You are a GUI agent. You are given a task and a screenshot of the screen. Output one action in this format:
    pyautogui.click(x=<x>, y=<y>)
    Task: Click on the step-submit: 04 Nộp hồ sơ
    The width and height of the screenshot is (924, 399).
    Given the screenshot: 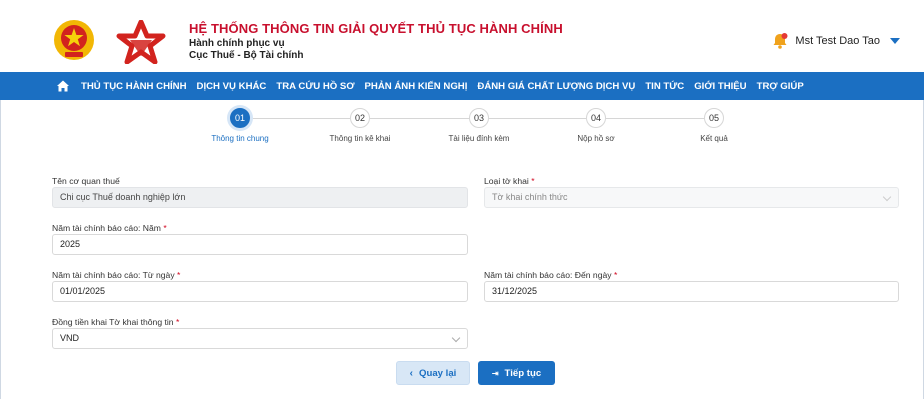 What is the action you would take?
    pyautogui.click(x=596, y=125)
    